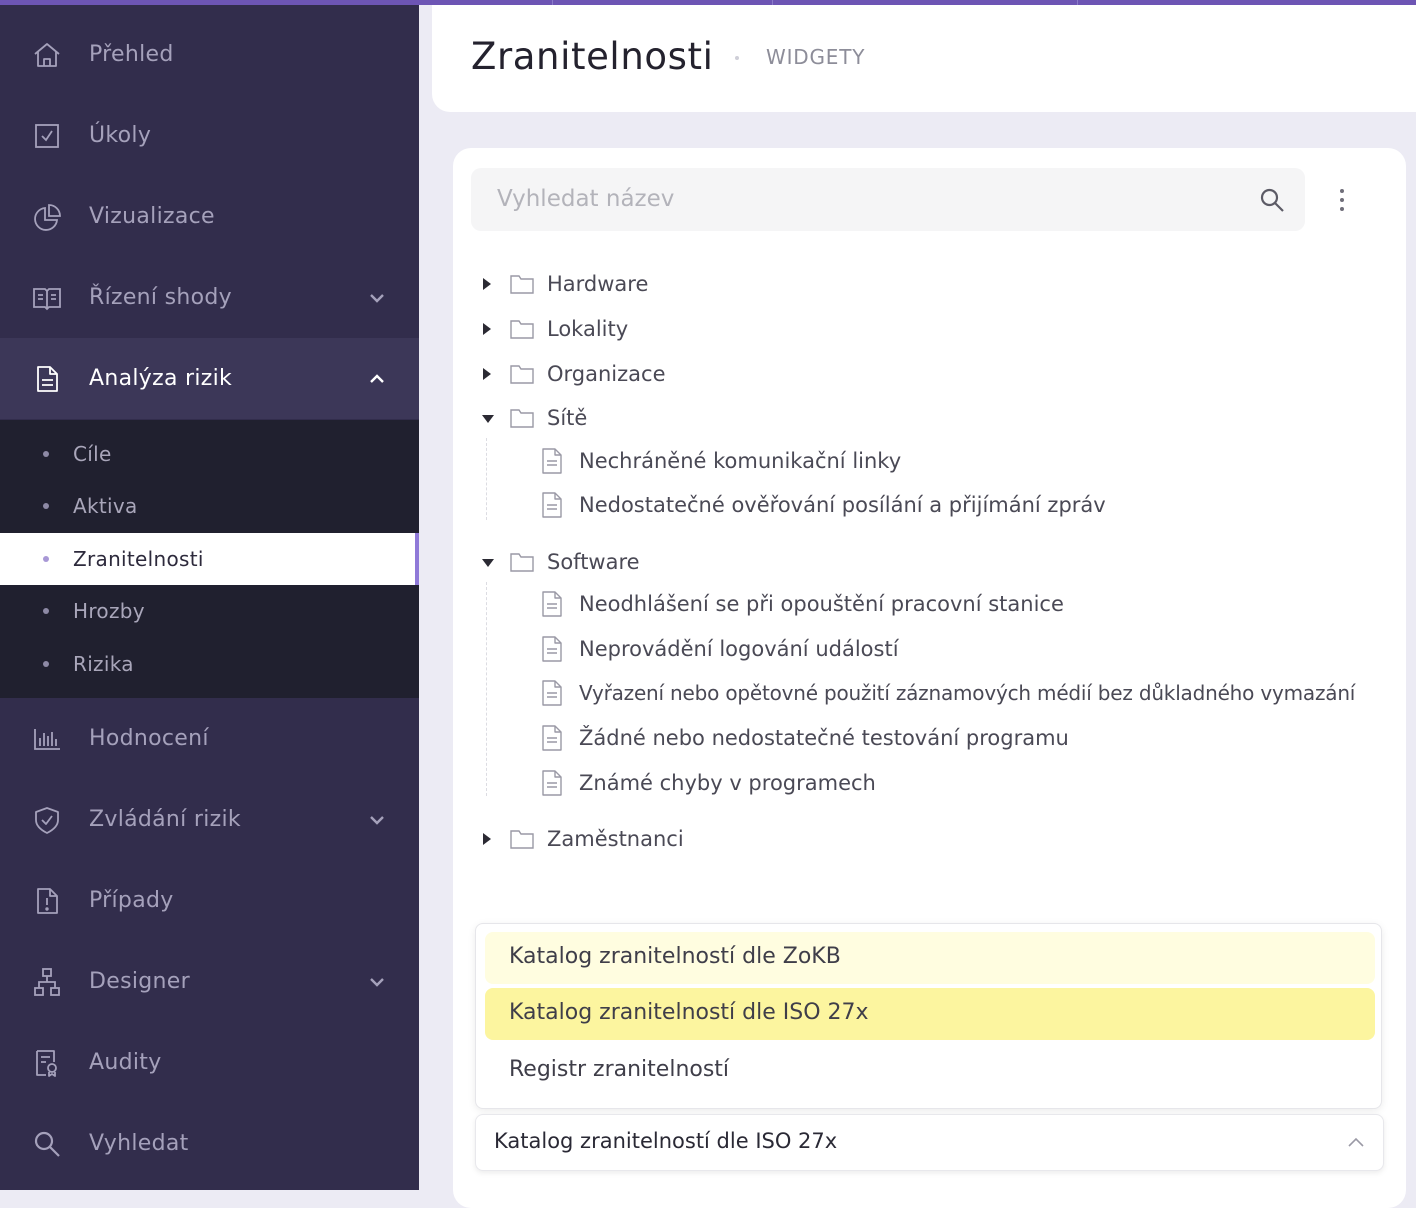 The width and height of the screenshot is (1416, 1208). What do you see at coordinates (923, 418) in the screenshot?
I see `tree-folder-site: Sítě` at bounding box center [923, 418].